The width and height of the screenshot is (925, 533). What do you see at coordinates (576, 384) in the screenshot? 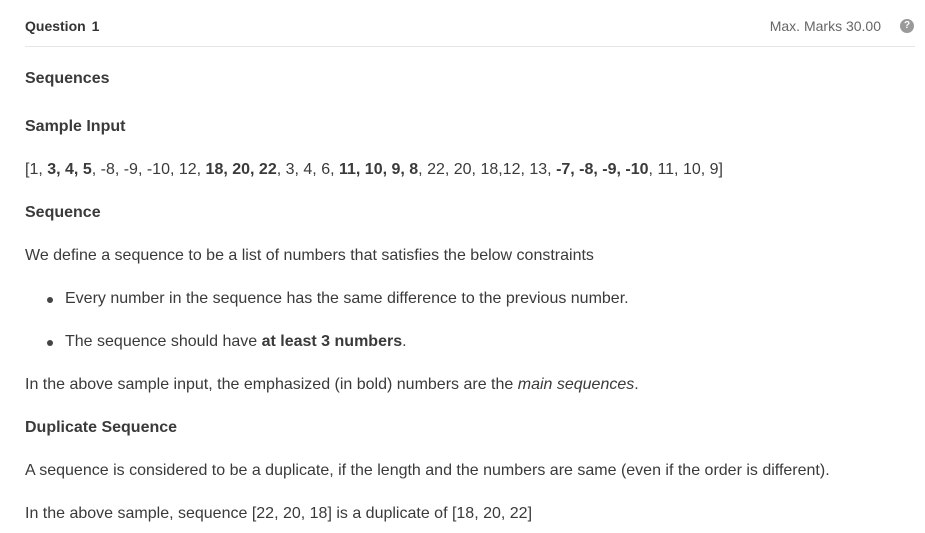
I see `emphasis-note-italic: main sequences` at bounding box center [576, 384].